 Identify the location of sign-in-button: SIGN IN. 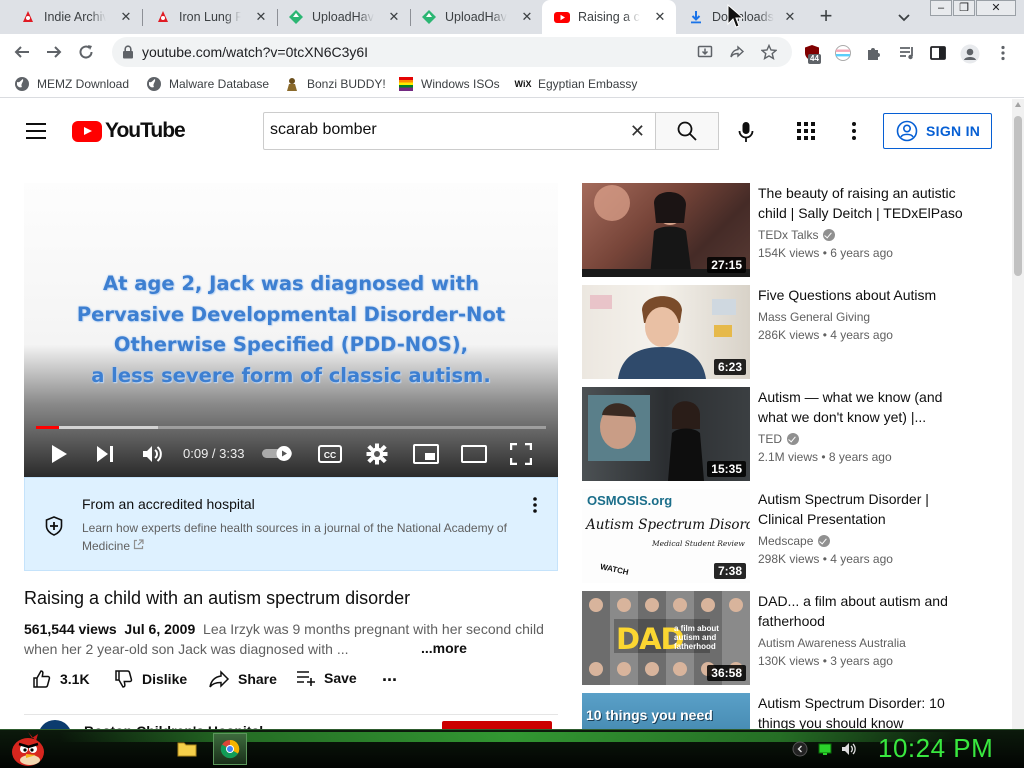
(937, 131).